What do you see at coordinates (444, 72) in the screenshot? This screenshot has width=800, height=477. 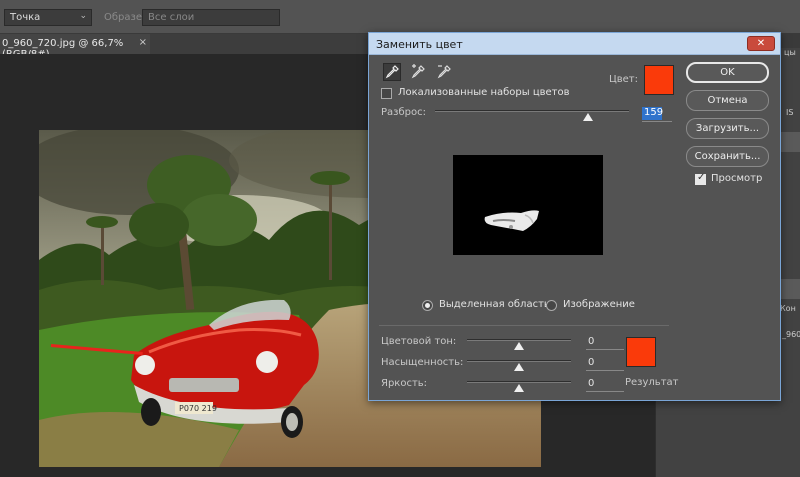 I see `eyedropper-minus-icon` at bounding box center [444, 72].